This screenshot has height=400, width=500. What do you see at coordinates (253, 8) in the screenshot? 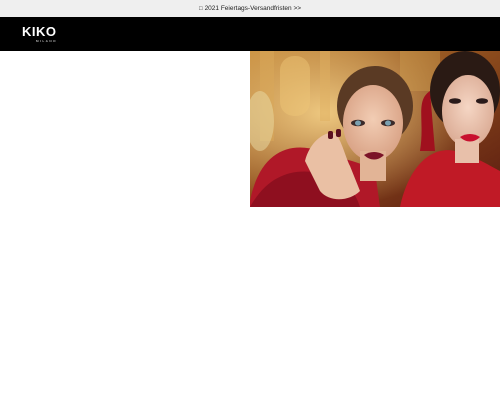
I see `promo-banner-text: 2021 Feiertags-Versandfristen >>` at bounding box center [253, 8].